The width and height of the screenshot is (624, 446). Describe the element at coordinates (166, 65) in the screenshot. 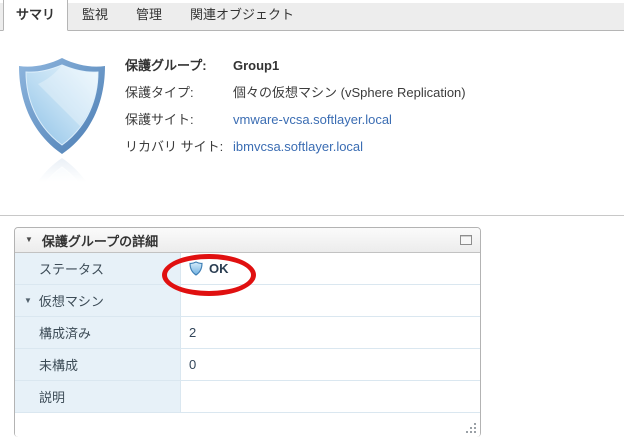

I see `field-label: 保護グループ:` at that location.